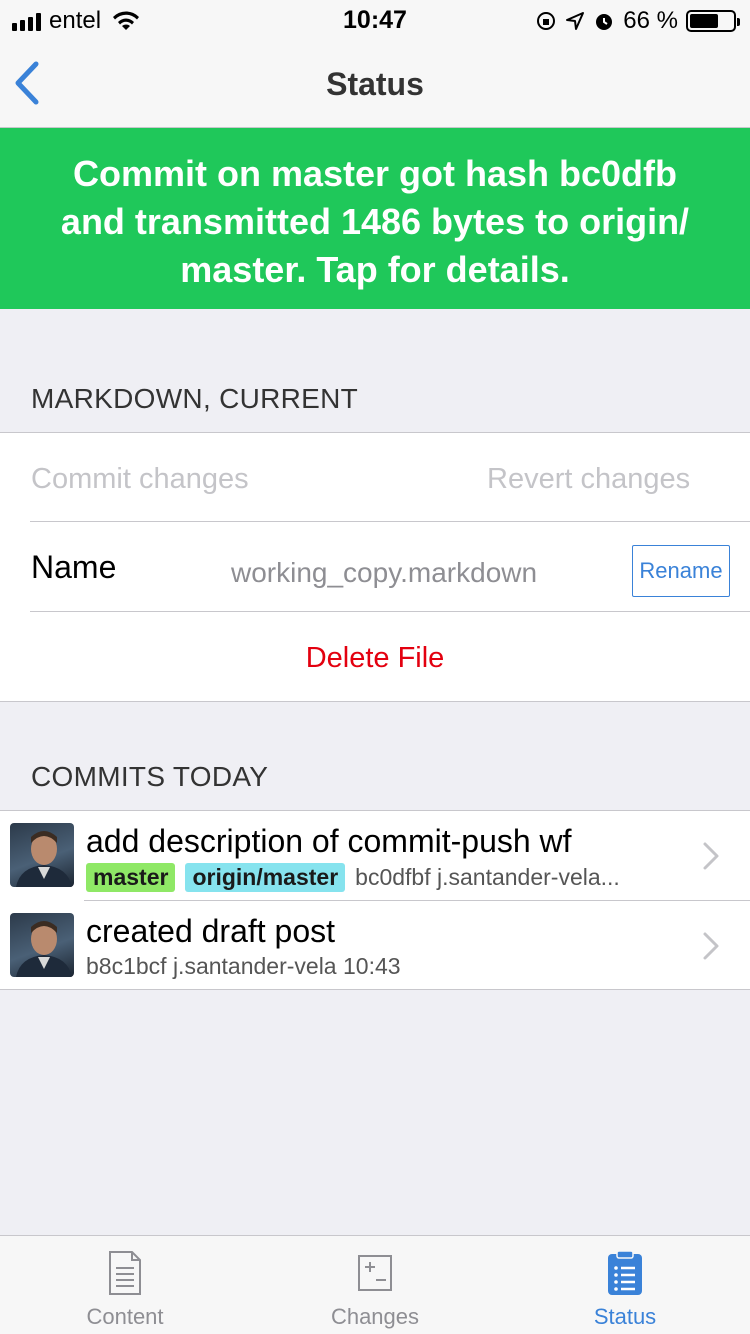 This screenshot has height=1334, width=750. I want to click on tab-bar: Content Changes Status, so click(375, 1284).